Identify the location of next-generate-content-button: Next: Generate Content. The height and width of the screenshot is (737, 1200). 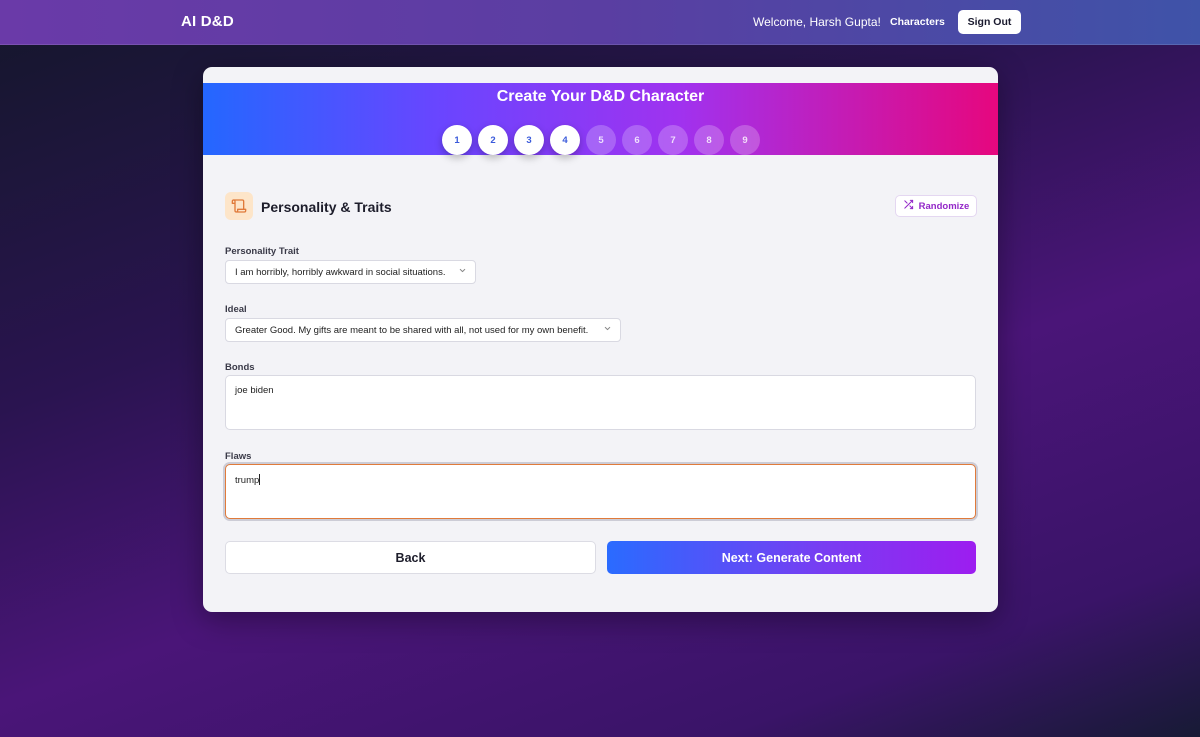
(791, 557).